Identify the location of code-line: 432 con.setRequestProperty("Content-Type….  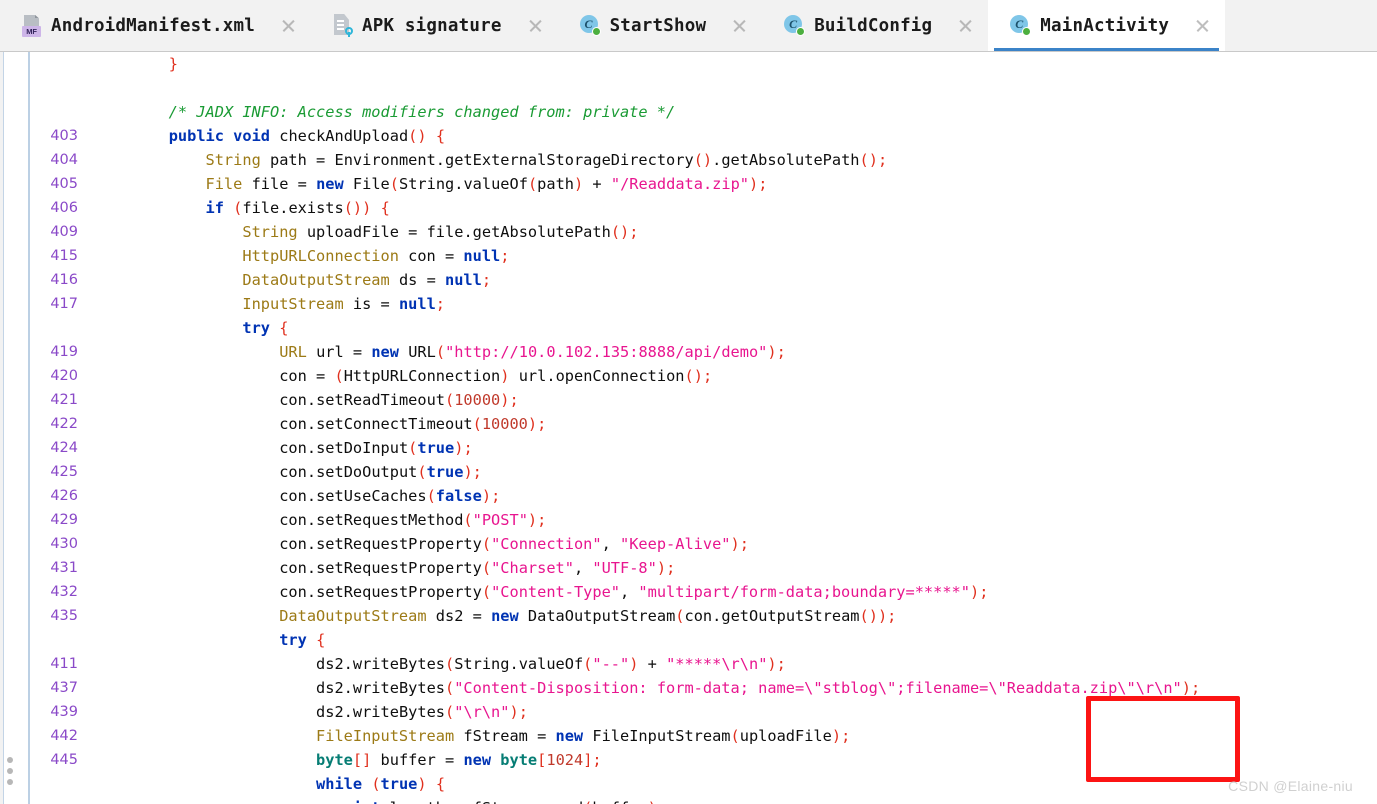
(688, 592).